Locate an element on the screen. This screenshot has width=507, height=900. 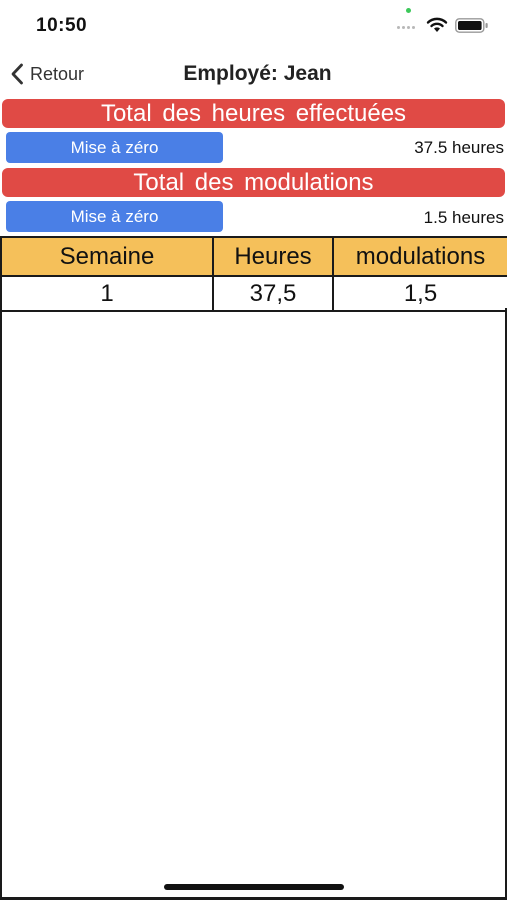
navigation-bar: Retour Employé: Jean is located at coordinates (253, 74).